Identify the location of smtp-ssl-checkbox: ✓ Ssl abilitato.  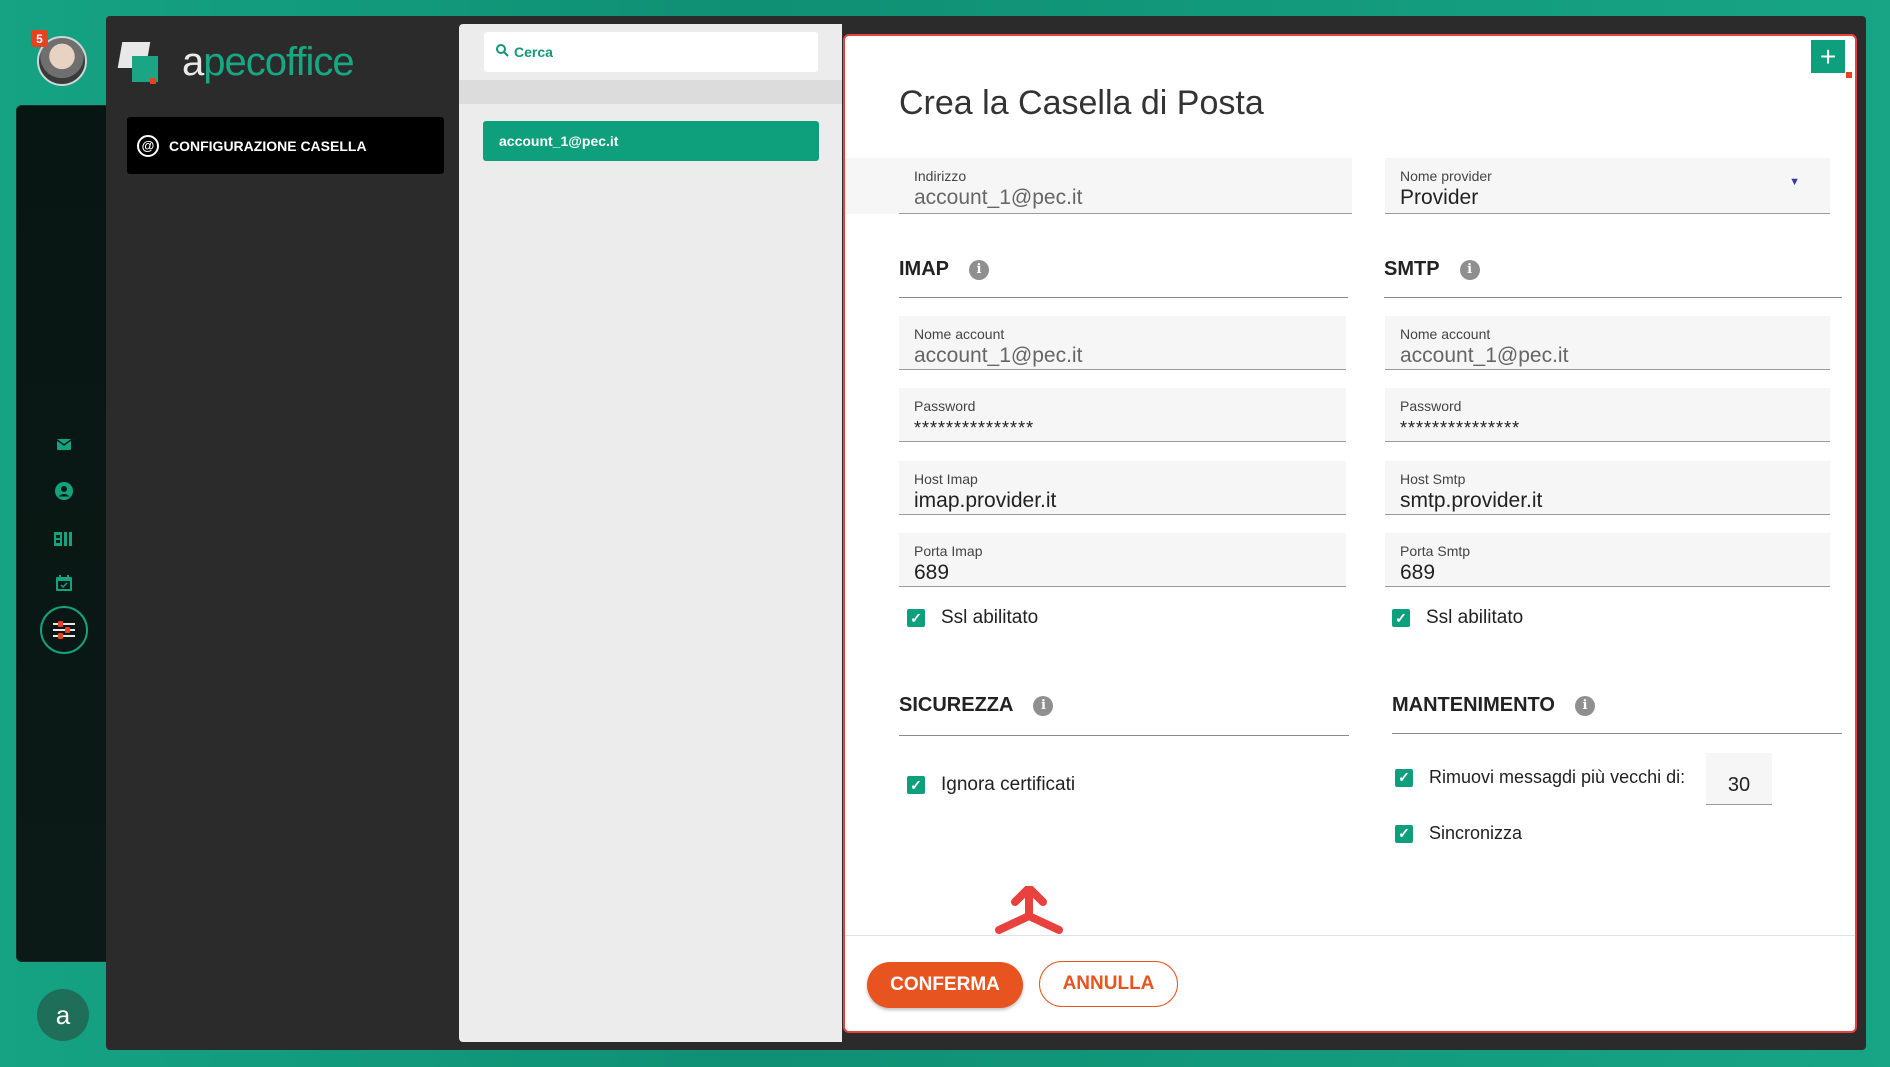
(1457, 618).